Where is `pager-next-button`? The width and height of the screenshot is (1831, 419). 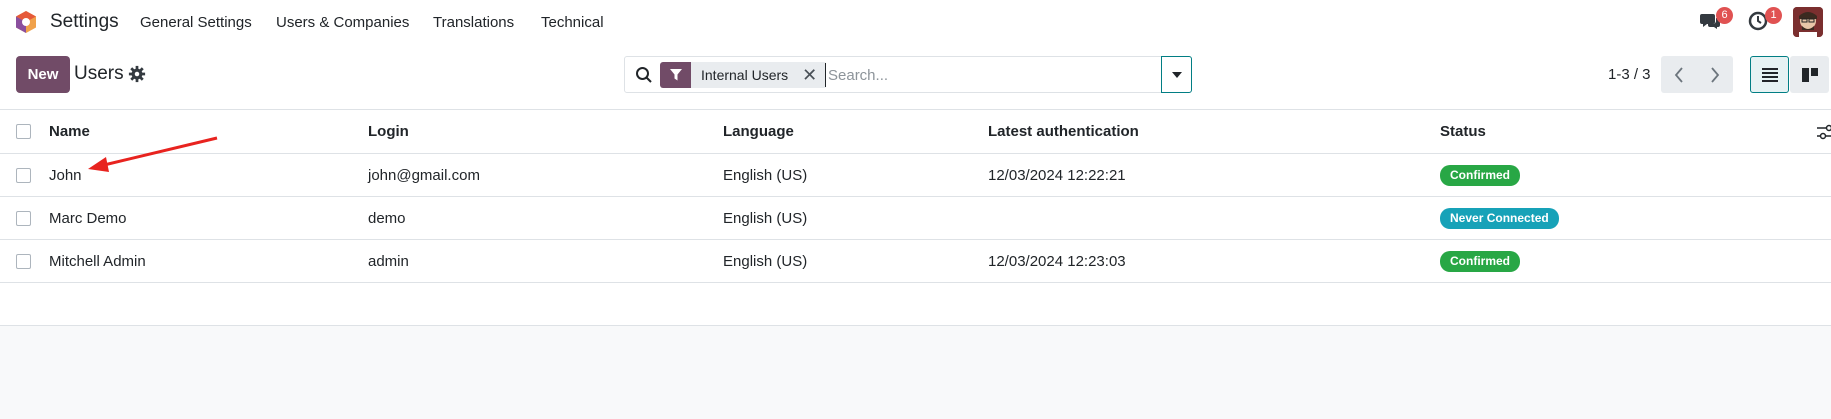
pager-next-button is located at coordinates (1715, 74).